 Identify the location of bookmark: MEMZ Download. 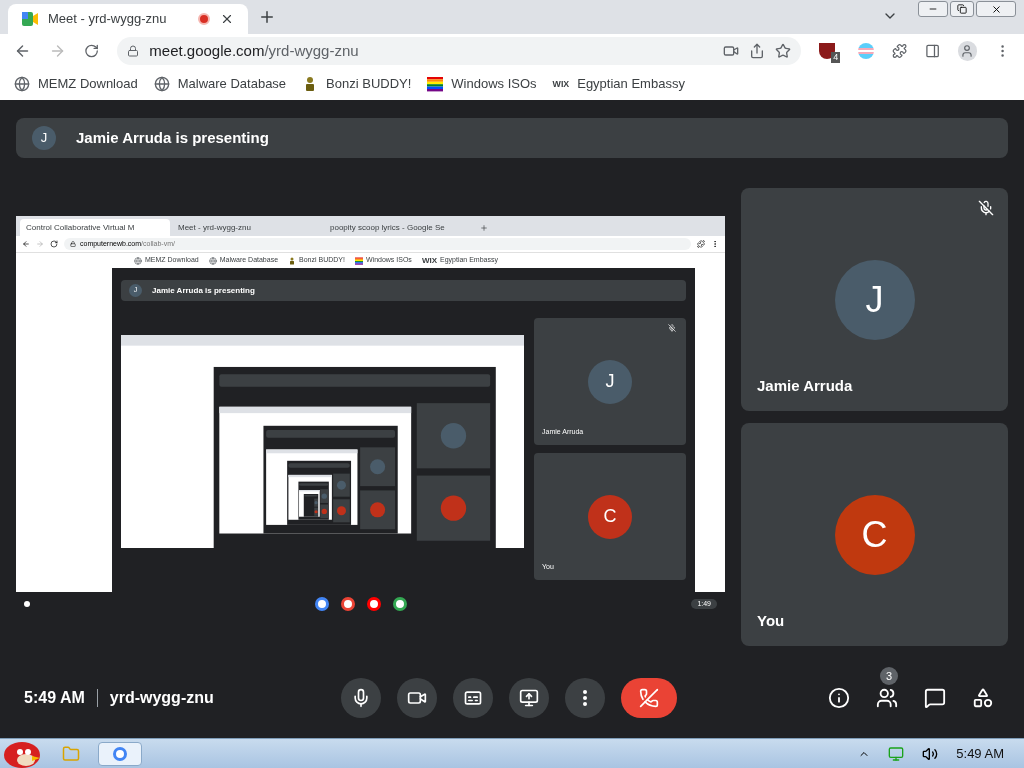
(76, 84).